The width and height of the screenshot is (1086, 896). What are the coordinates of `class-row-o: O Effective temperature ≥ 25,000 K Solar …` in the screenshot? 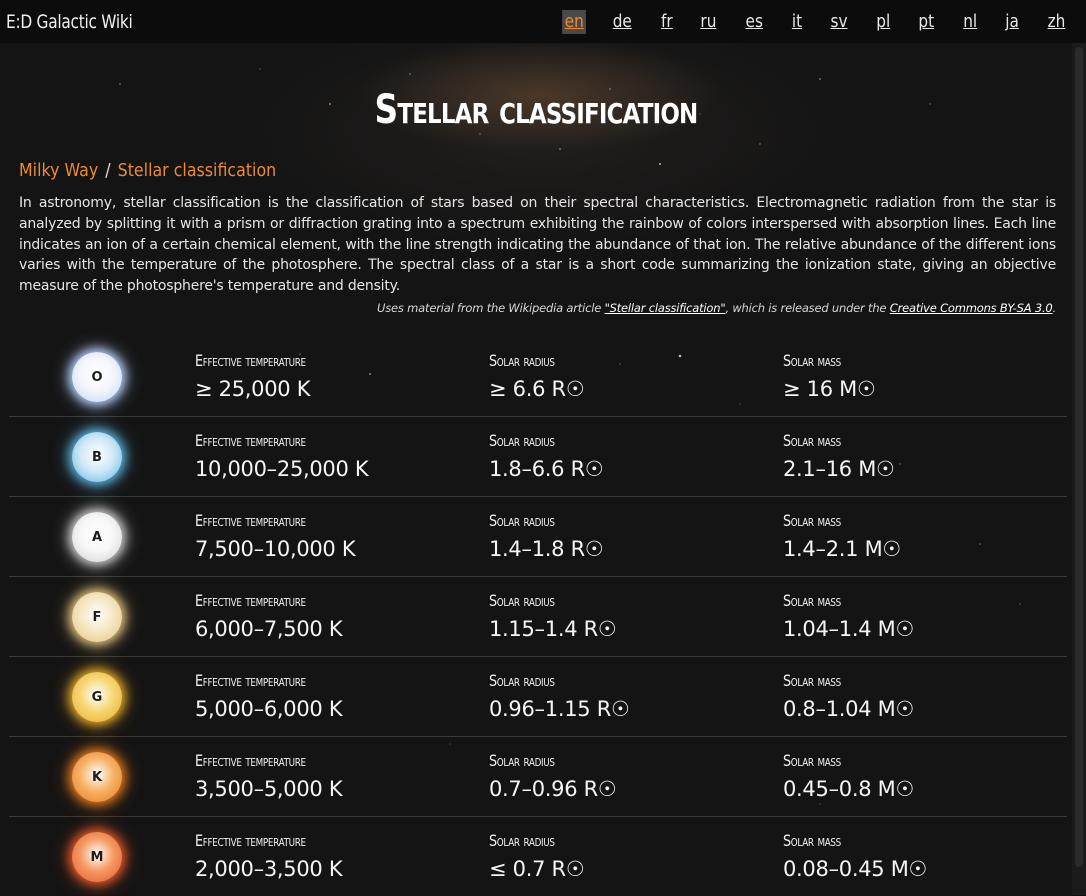 It's located at (538, 377).